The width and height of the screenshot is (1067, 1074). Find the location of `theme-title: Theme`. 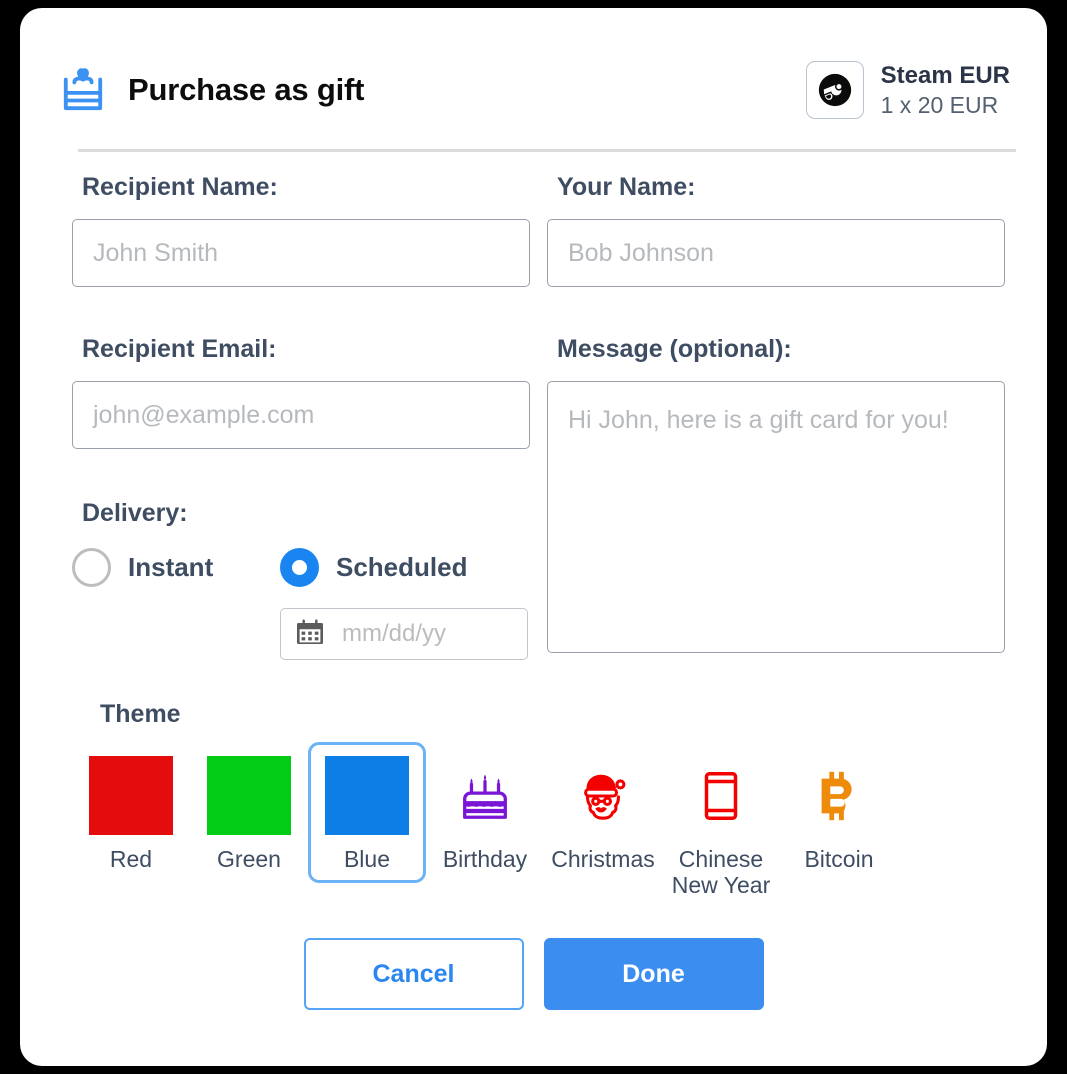

theme-title: Theme is located at coordinates (140, 714).